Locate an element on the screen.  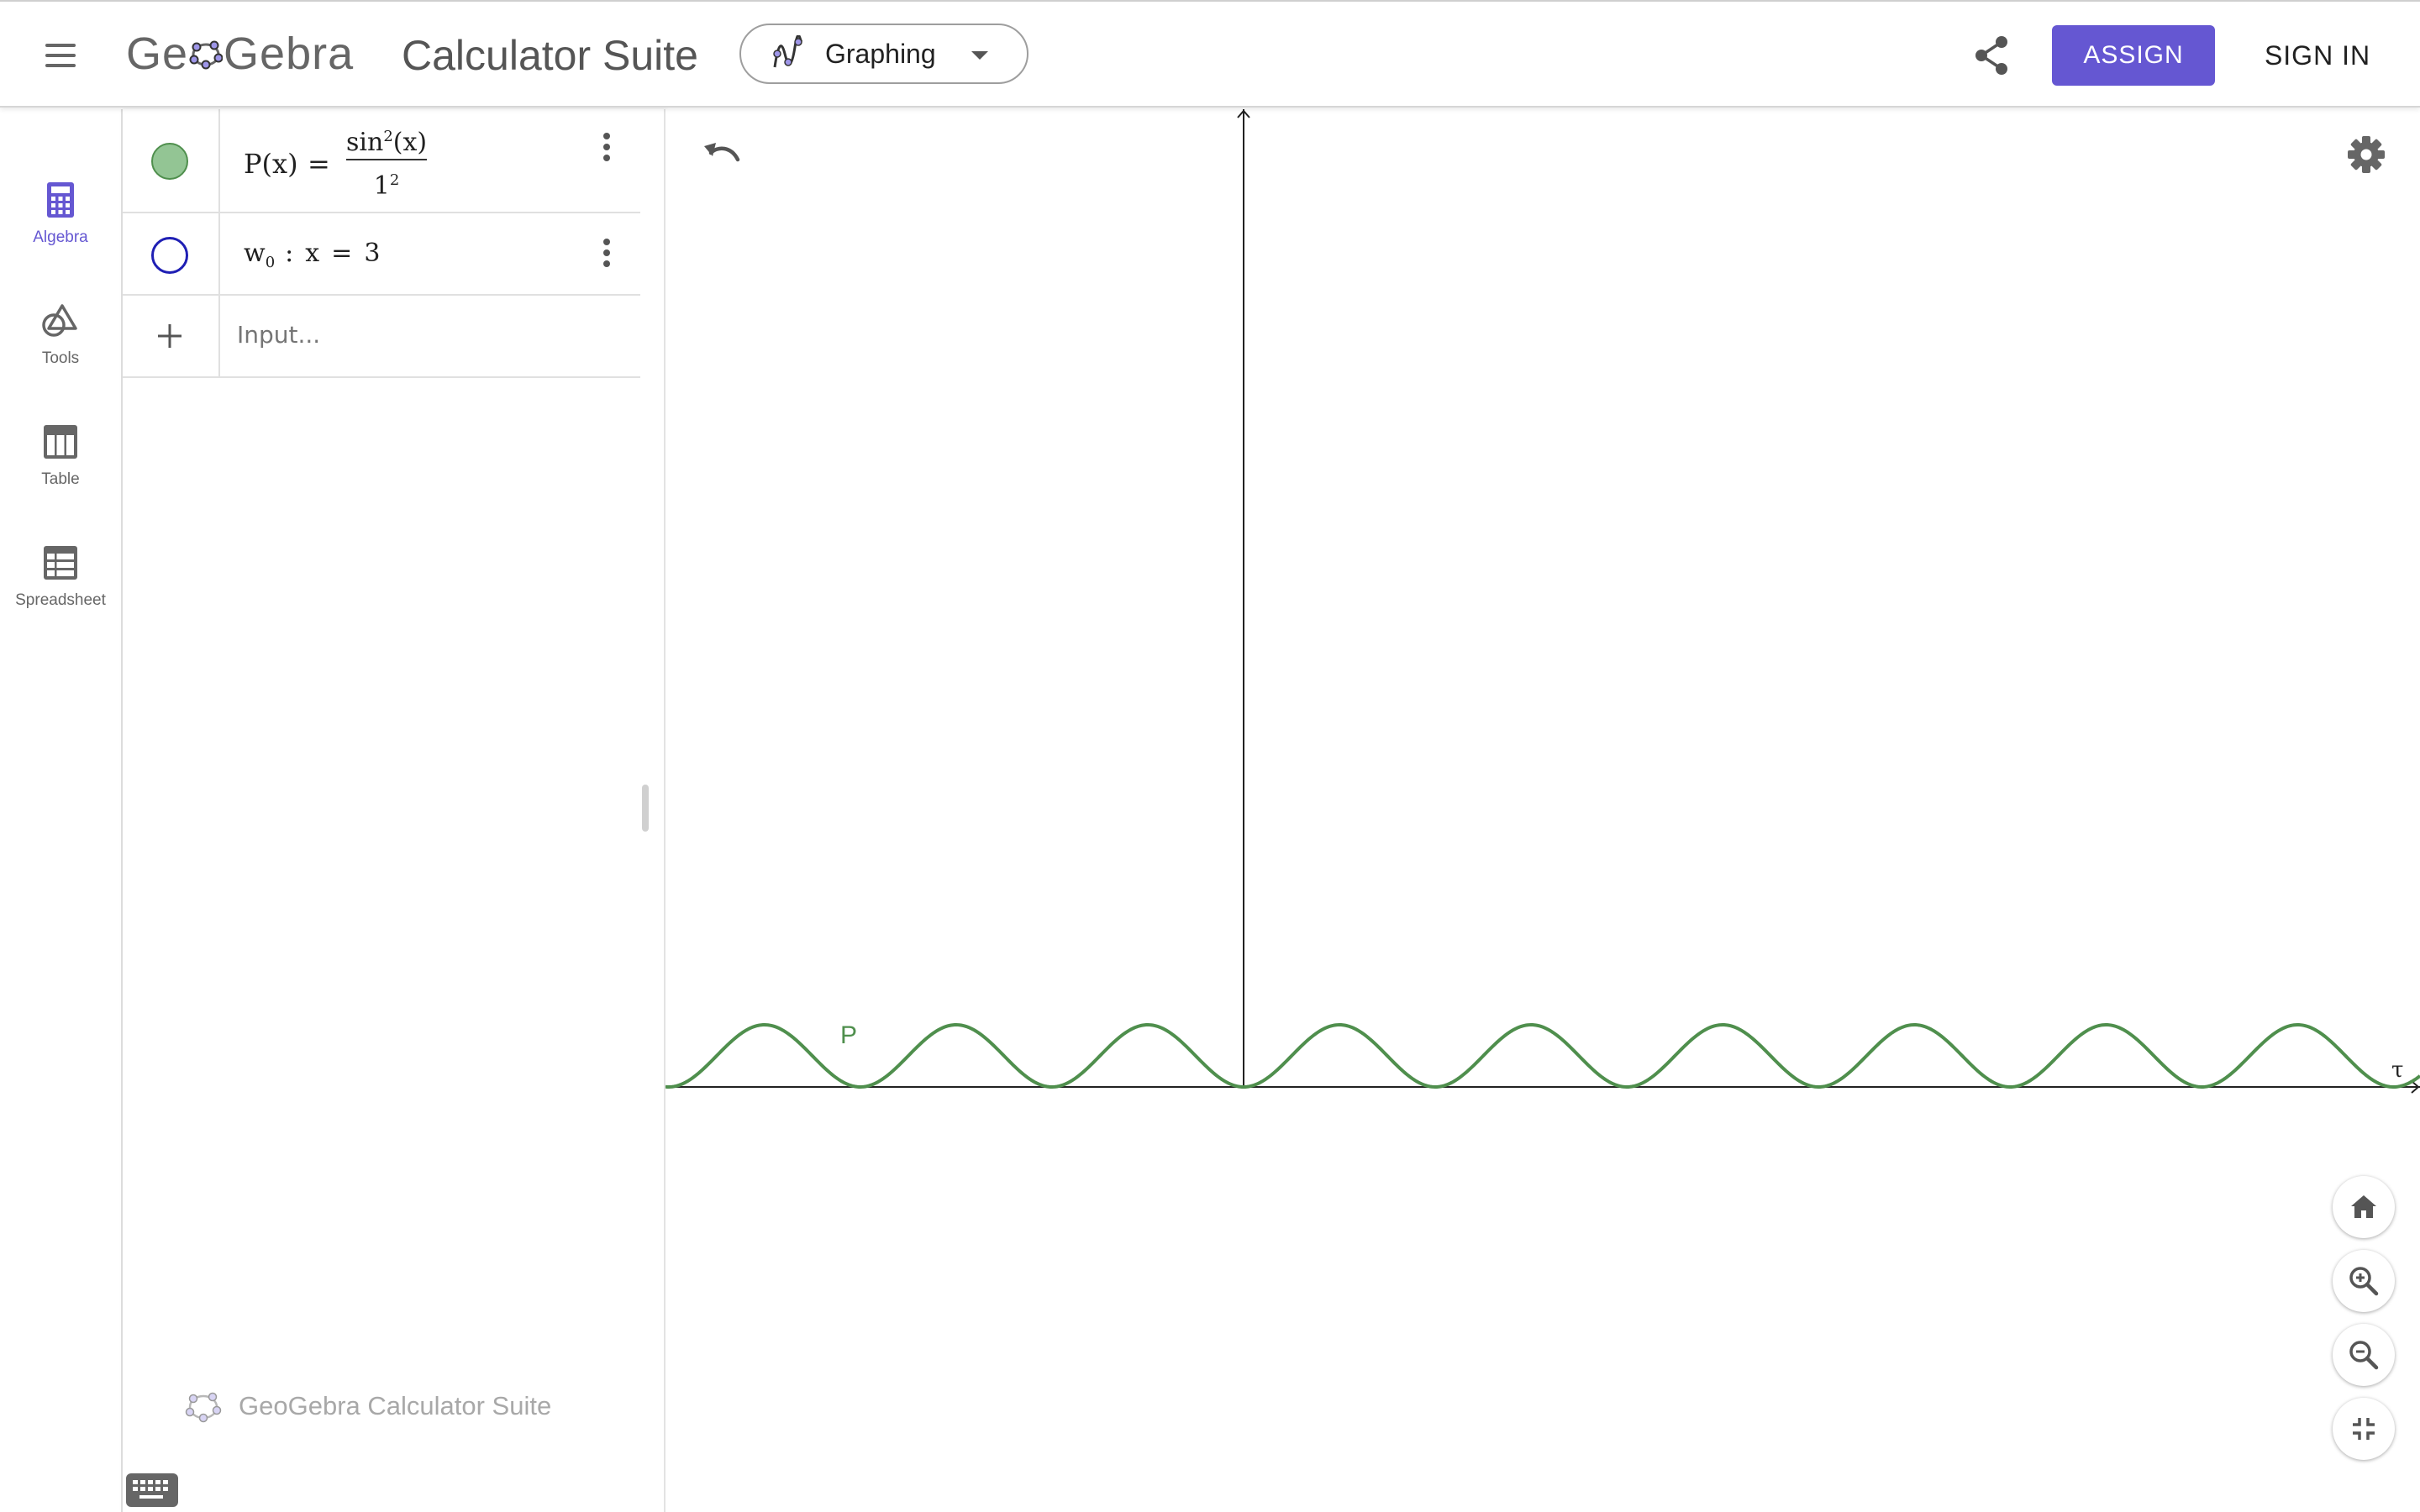
table-icon is located at coordinates (60, 441).